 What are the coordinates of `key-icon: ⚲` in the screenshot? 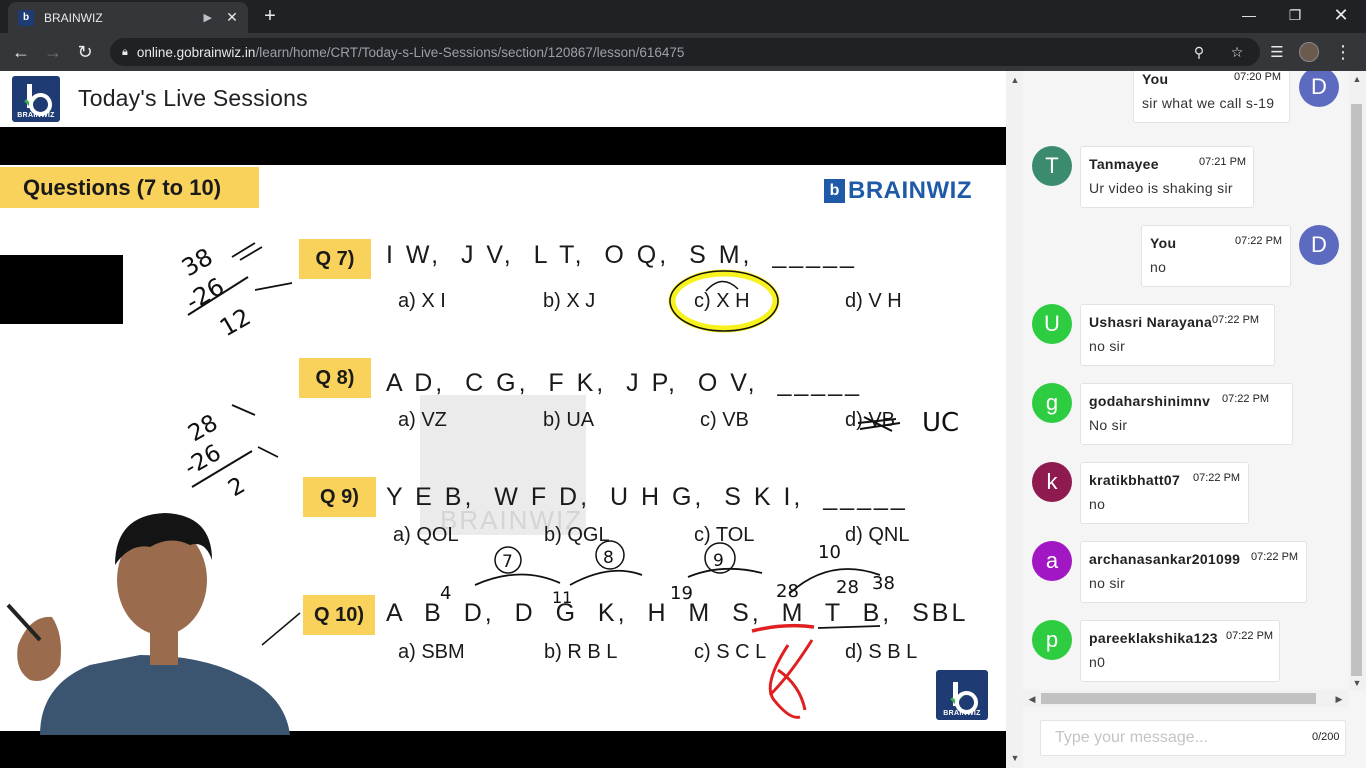 It's located at (1199, 52).